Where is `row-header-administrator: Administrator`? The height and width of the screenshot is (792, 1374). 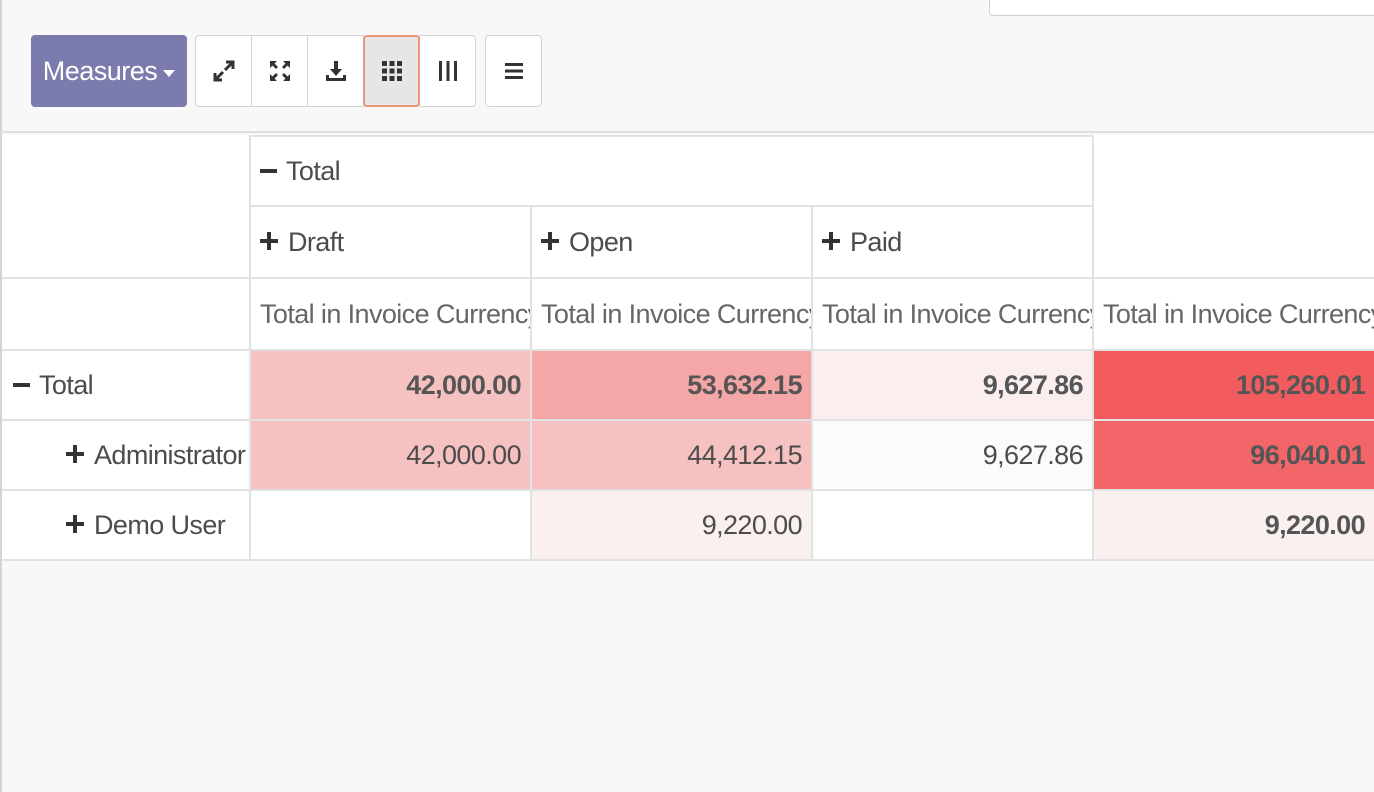 row-header-administrator: Administrator is located at coordinates (126, 455).